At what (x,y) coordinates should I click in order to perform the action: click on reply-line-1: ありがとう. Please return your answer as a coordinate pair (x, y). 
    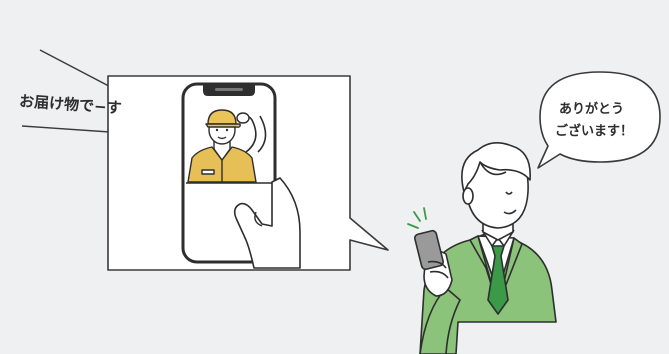
    Looking at the image, I should click on (592, 109).